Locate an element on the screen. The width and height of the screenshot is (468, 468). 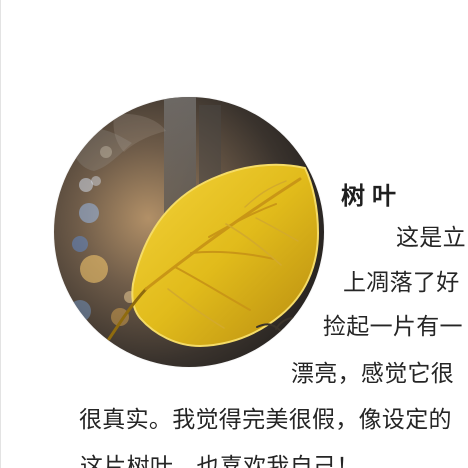
article-line-3: 捡起一片有一 is located at coordinates (393, 327).